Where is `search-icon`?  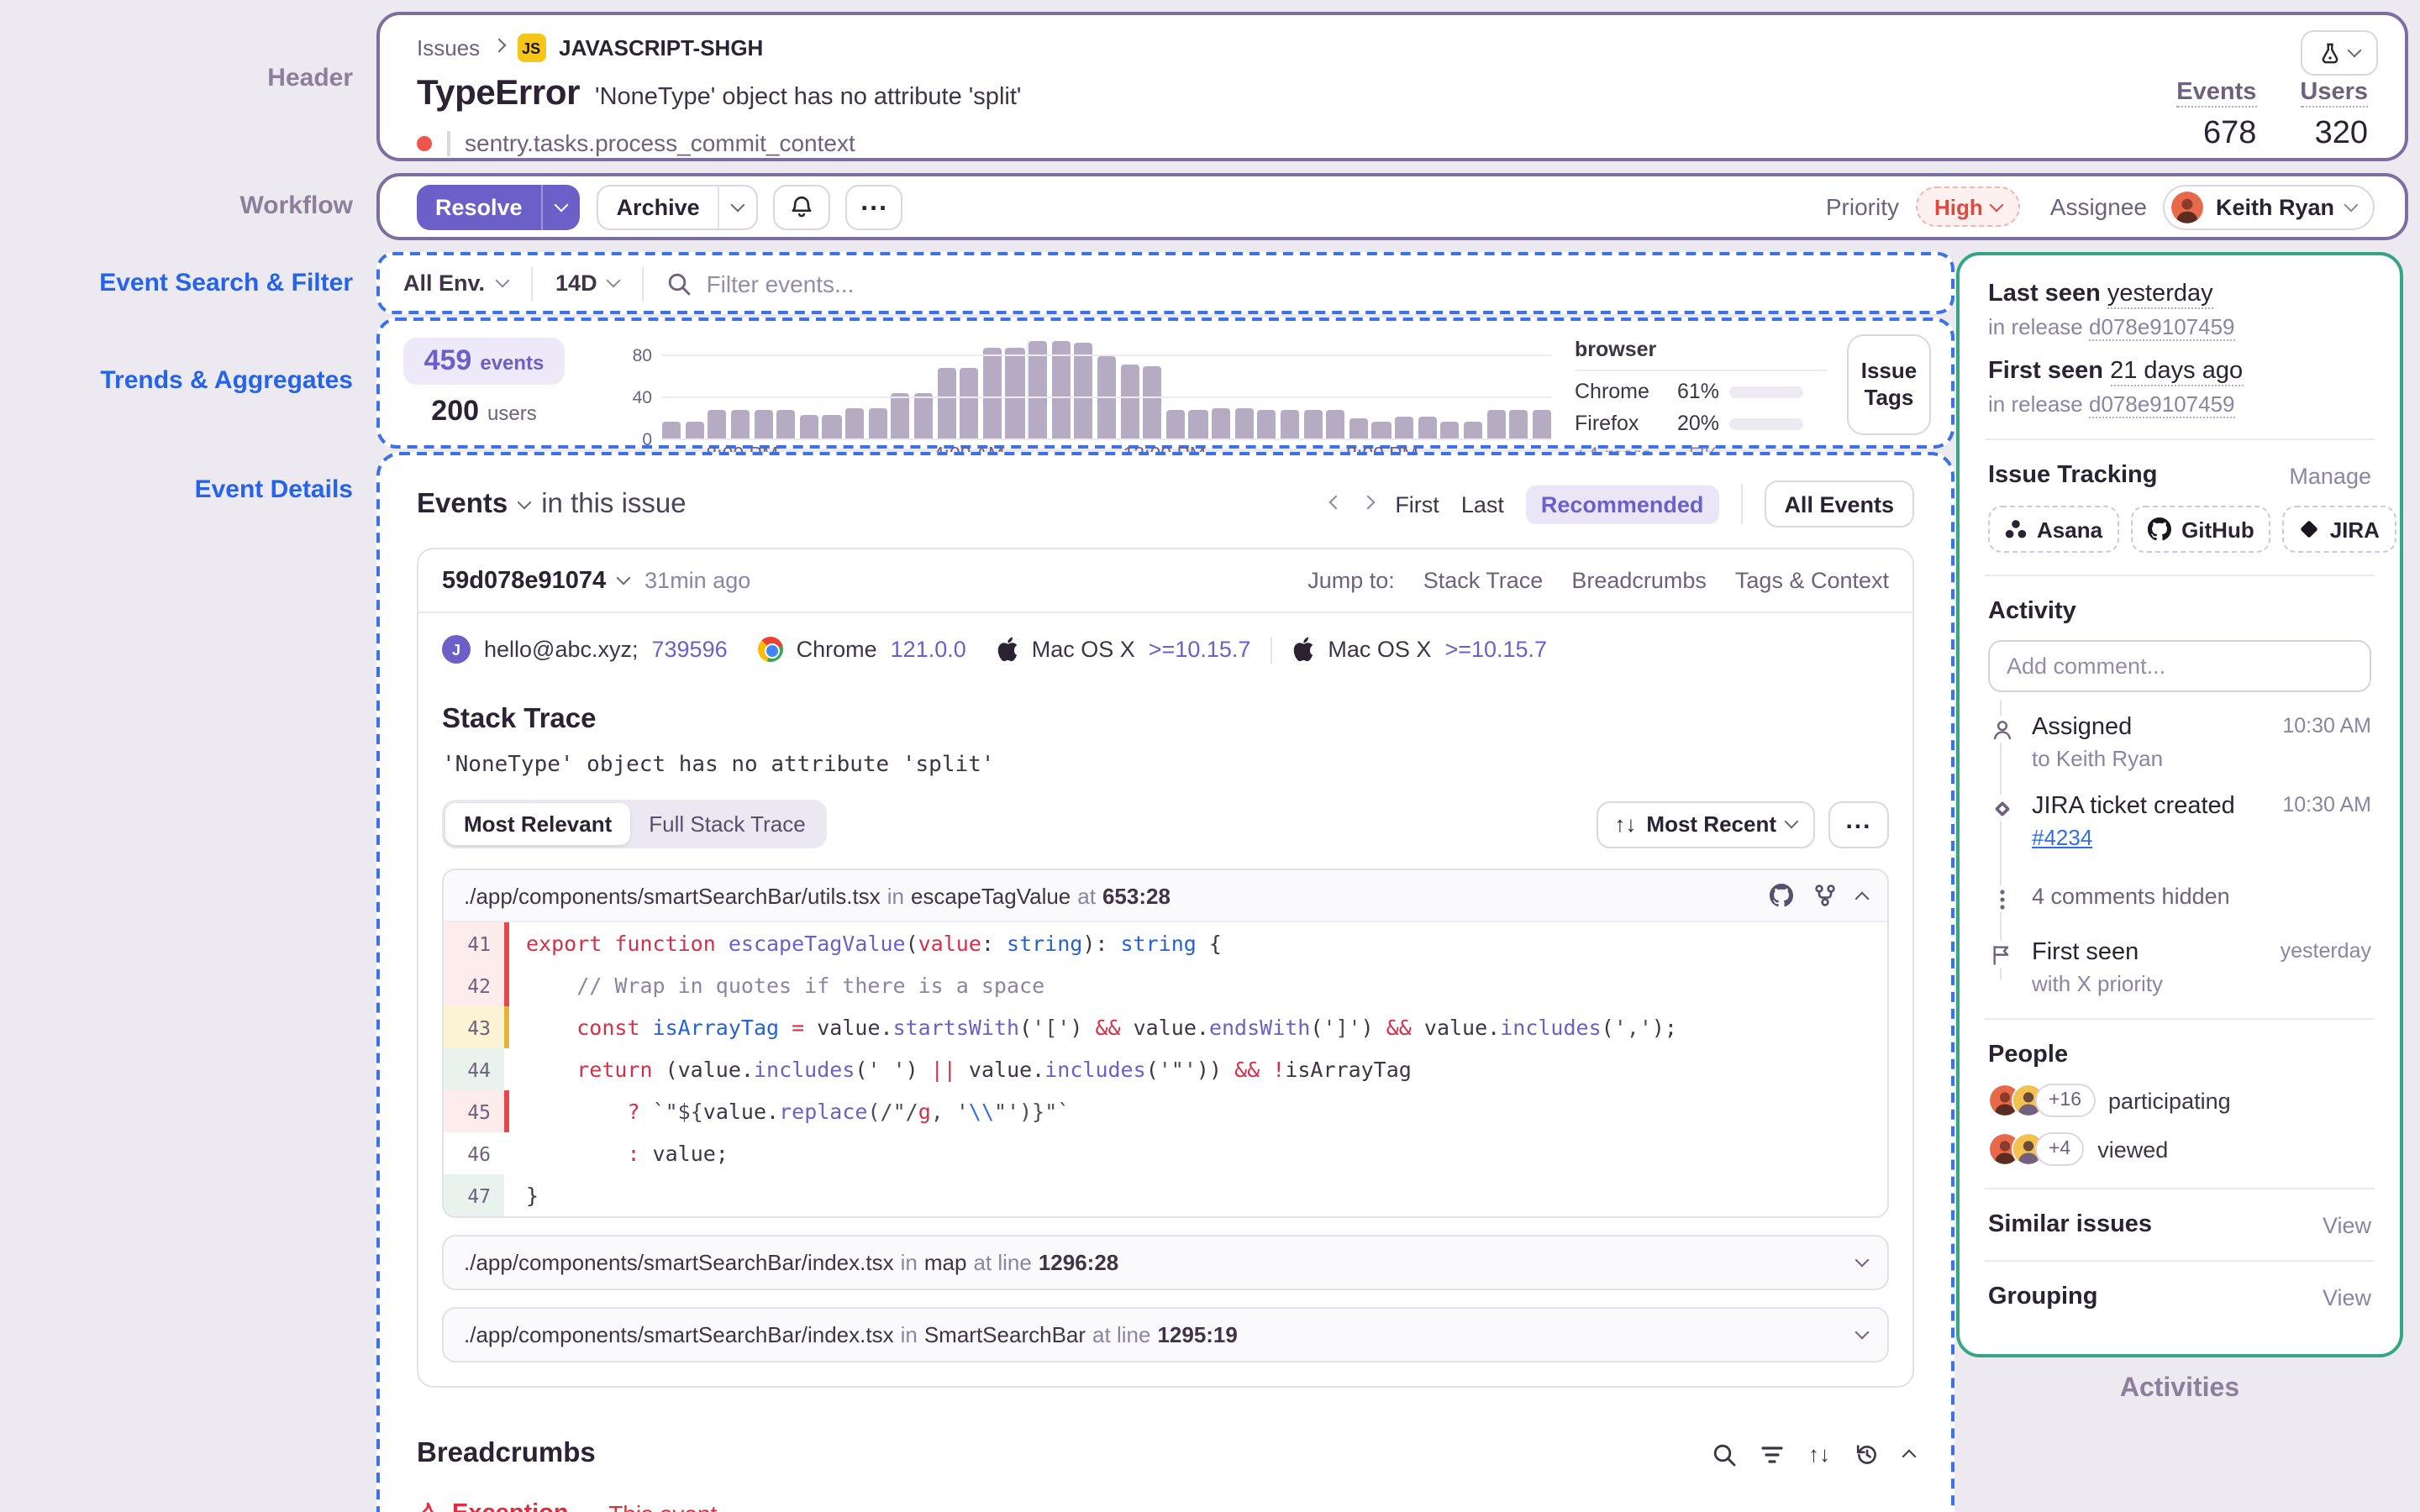
search-icon is located at coordinates (1724, 1454).